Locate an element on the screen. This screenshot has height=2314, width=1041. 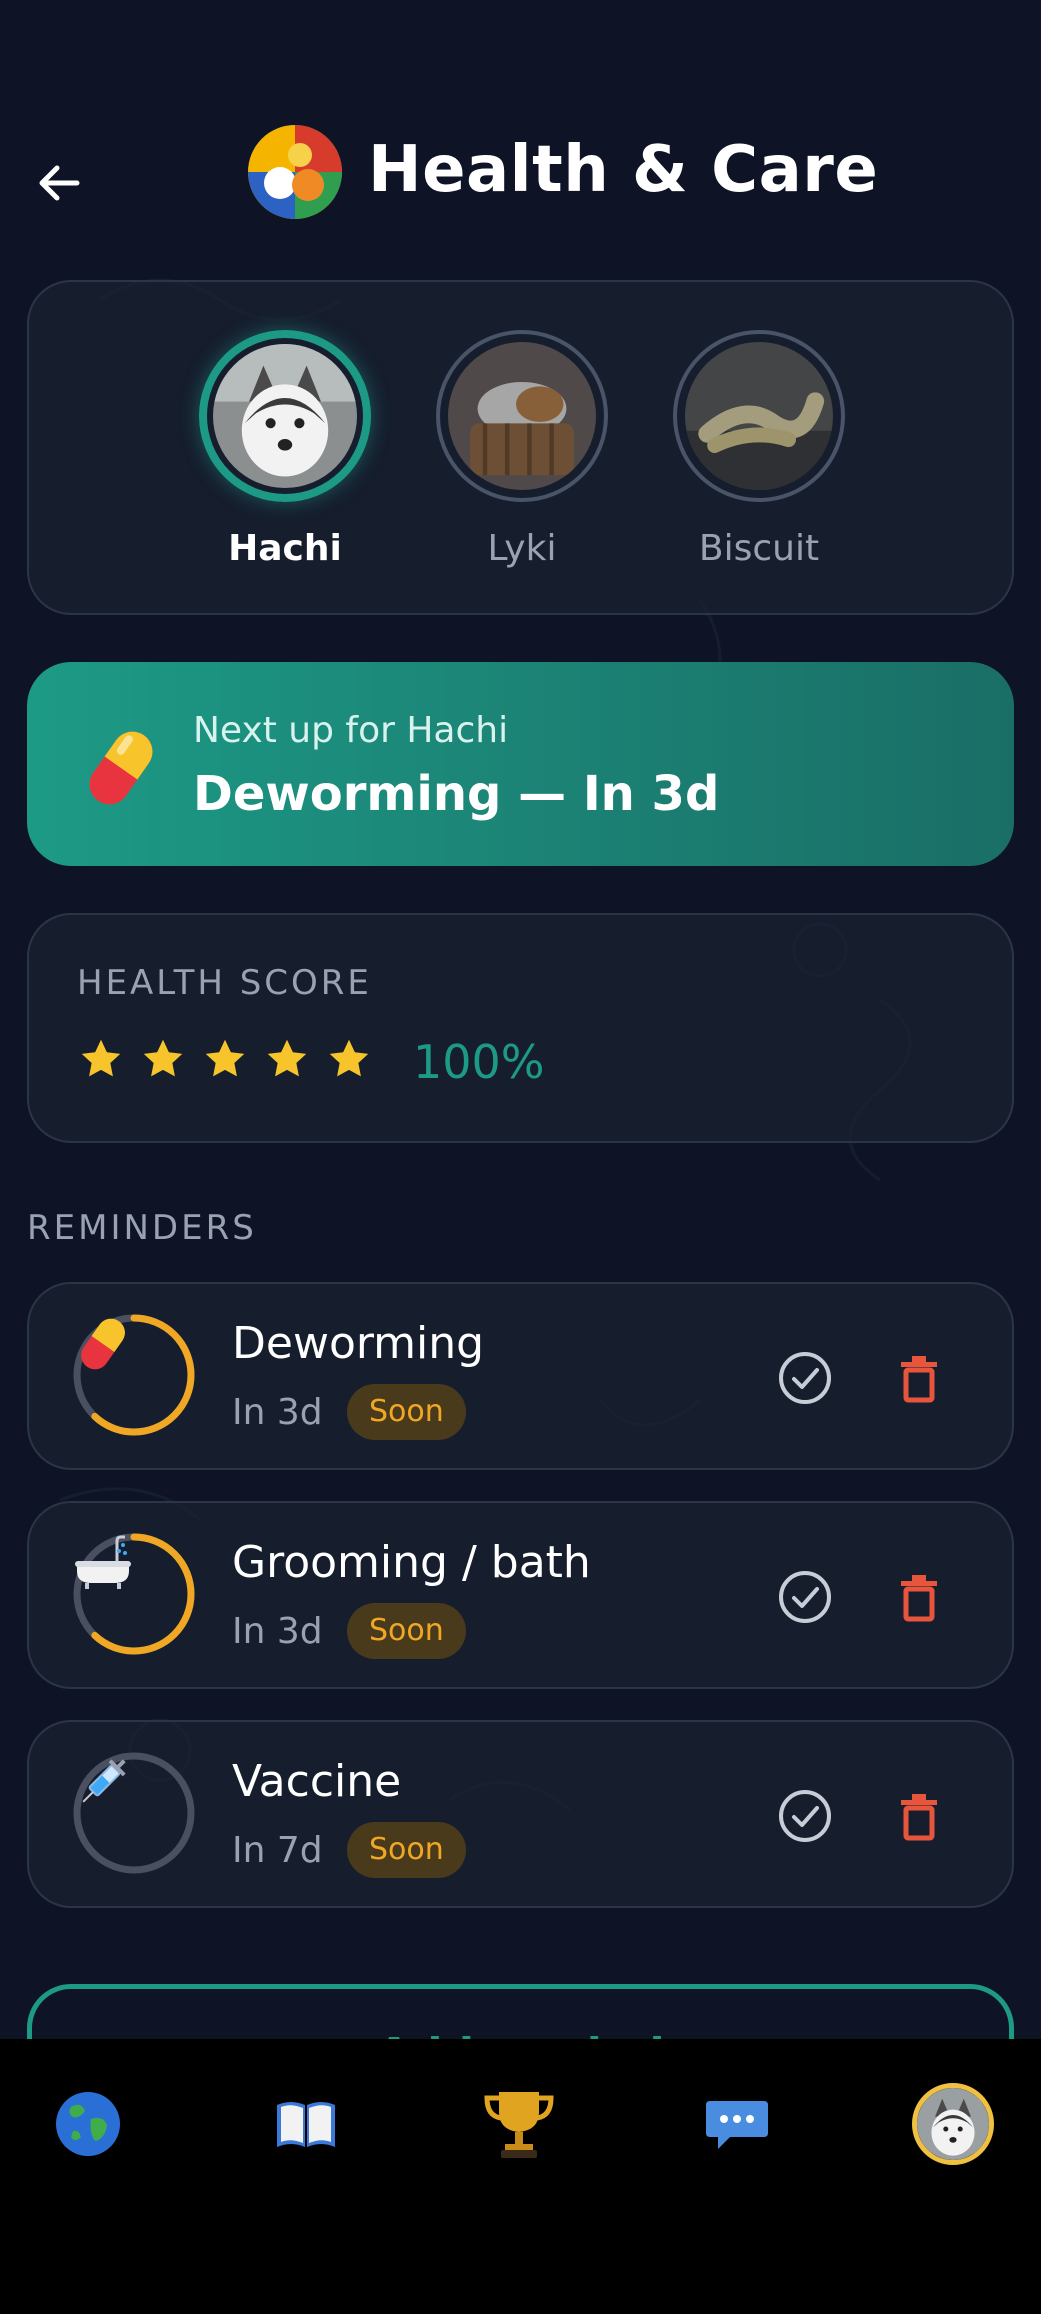
pet-selector: Hachi Lyki Biscuit is located at coordinates (520, 447).